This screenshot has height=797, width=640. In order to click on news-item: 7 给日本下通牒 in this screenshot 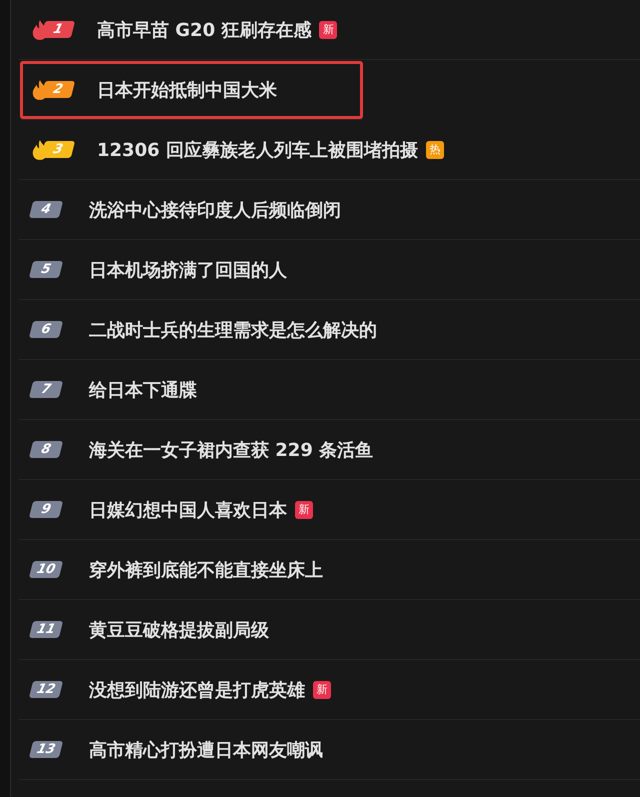, I will do `click(329, 390)`.